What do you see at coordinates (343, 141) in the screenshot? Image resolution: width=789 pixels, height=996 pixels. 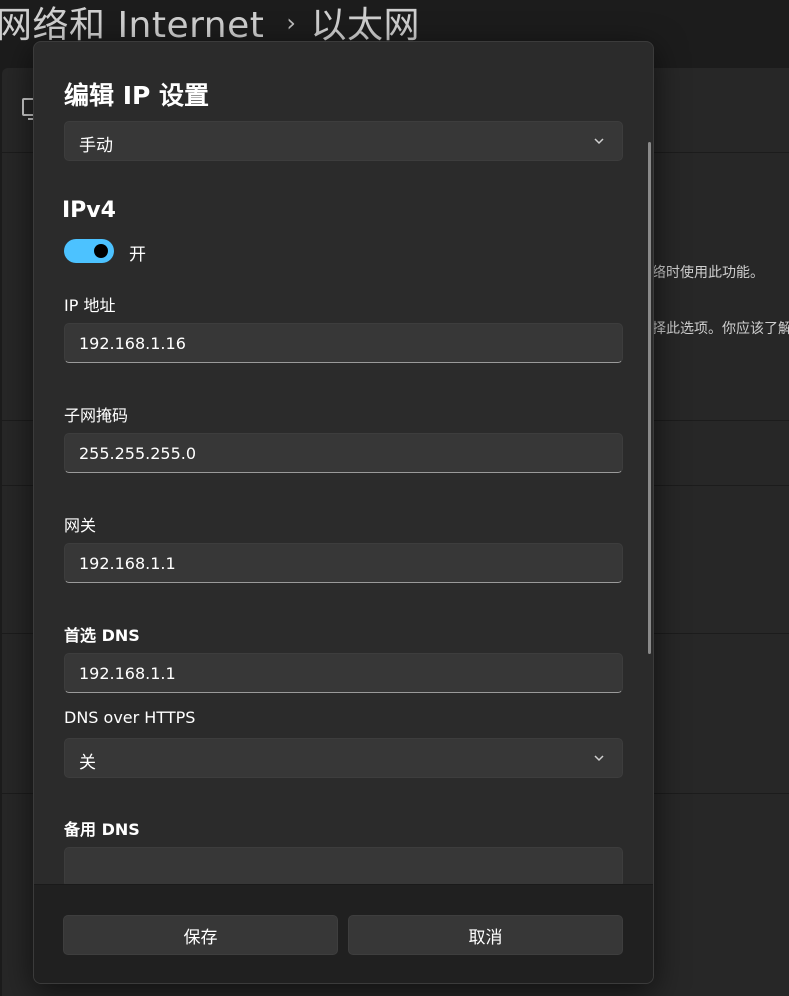 I see `ip-mode-dropdown: 手动` at bounding box center [343, 141].